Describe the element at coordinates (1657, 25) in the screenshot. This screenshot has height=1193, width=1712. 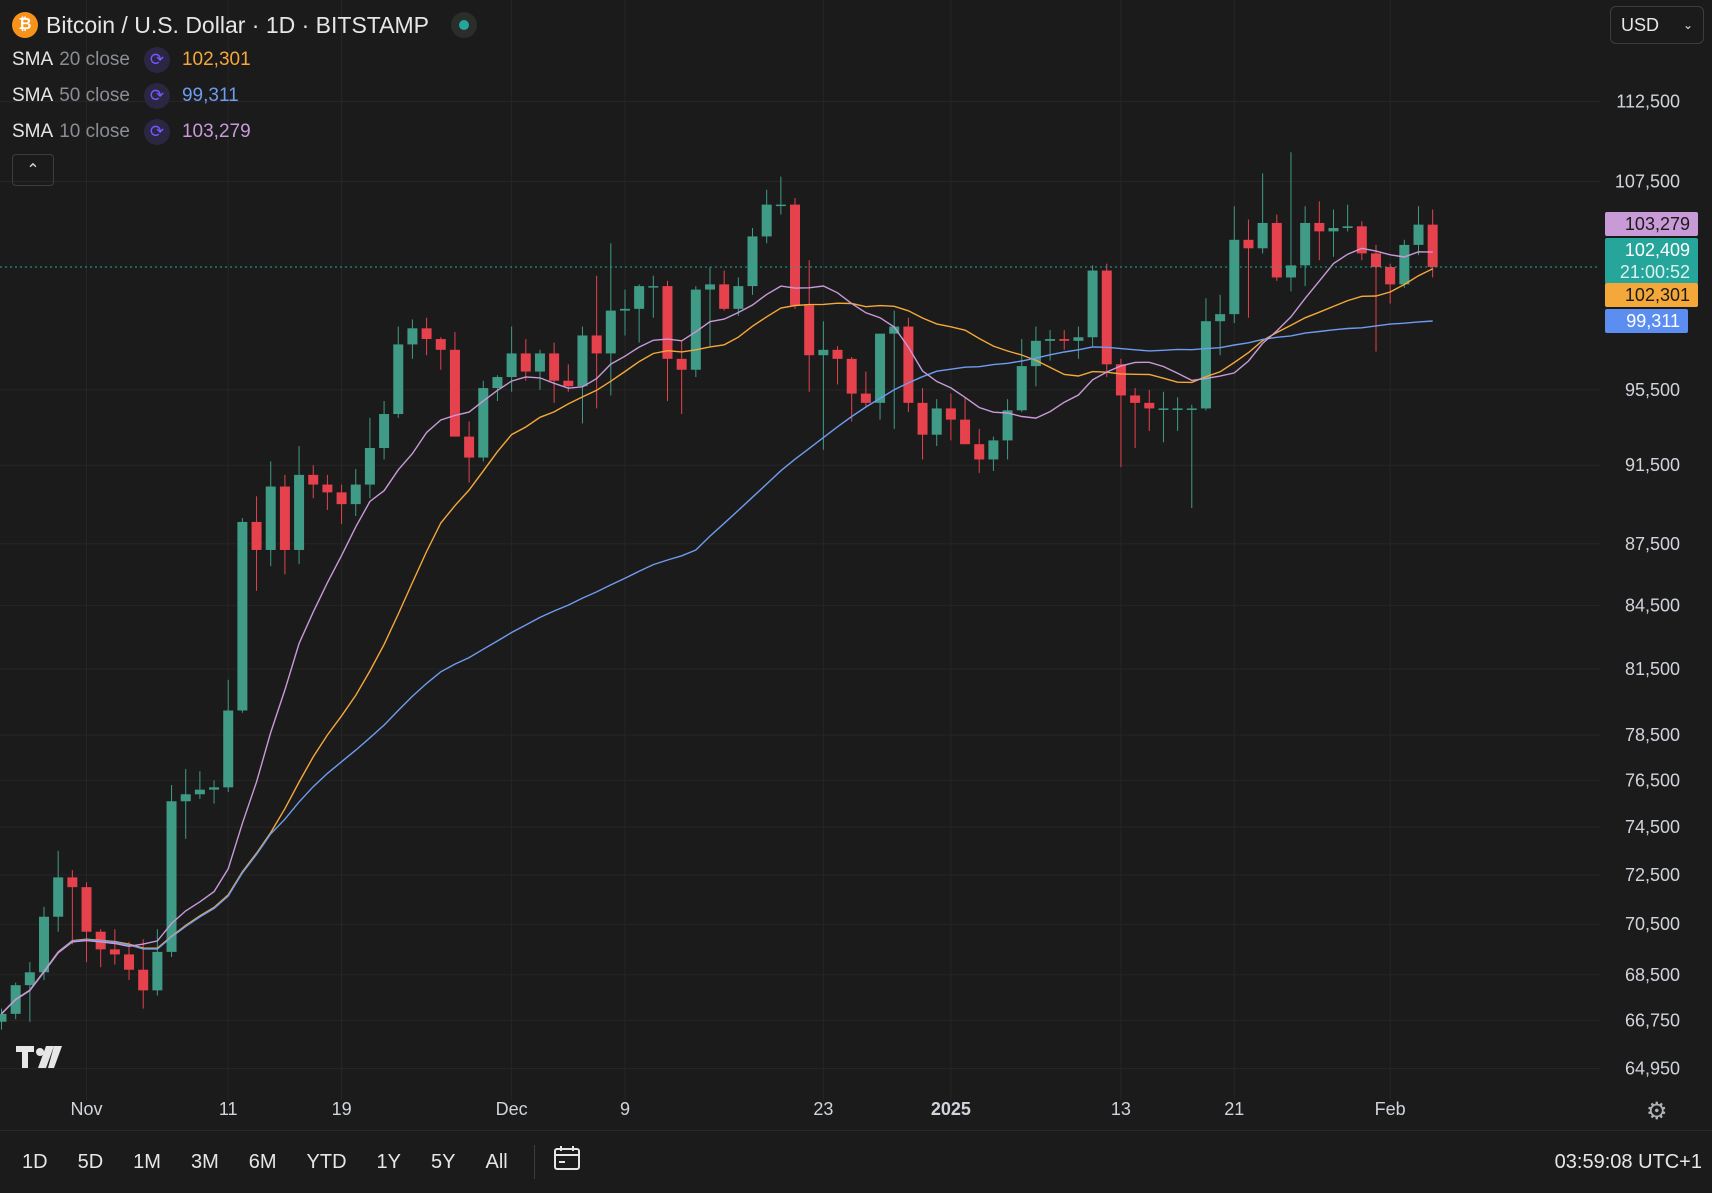
I see `currency-select: USD ⌄` at that location.